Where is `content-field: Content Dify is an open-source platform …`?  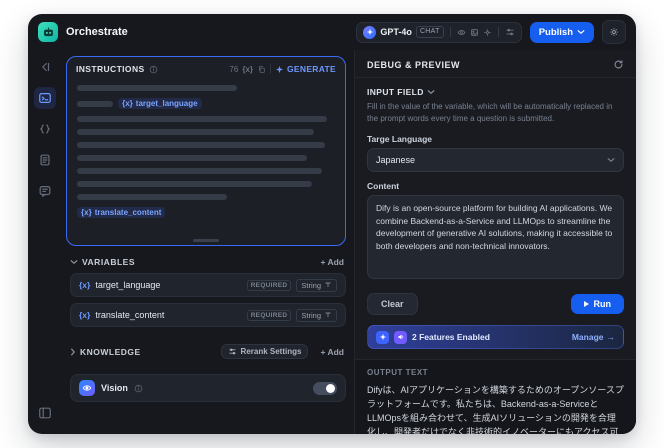 content-field: Content Dify is an open-source platform … is located at coordinates (495, 228).